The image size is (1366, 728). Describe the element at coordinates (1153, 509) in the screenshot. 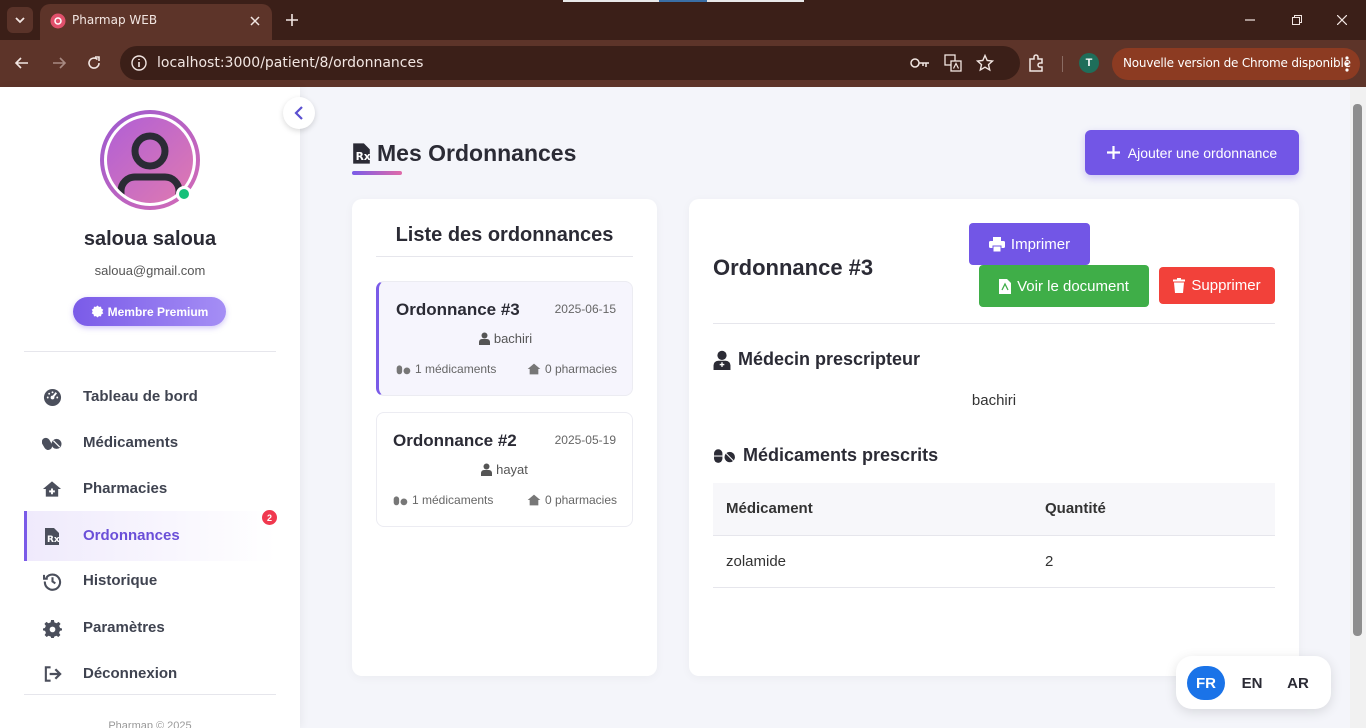

I see `column-header-quantite: Quantité` at that location.